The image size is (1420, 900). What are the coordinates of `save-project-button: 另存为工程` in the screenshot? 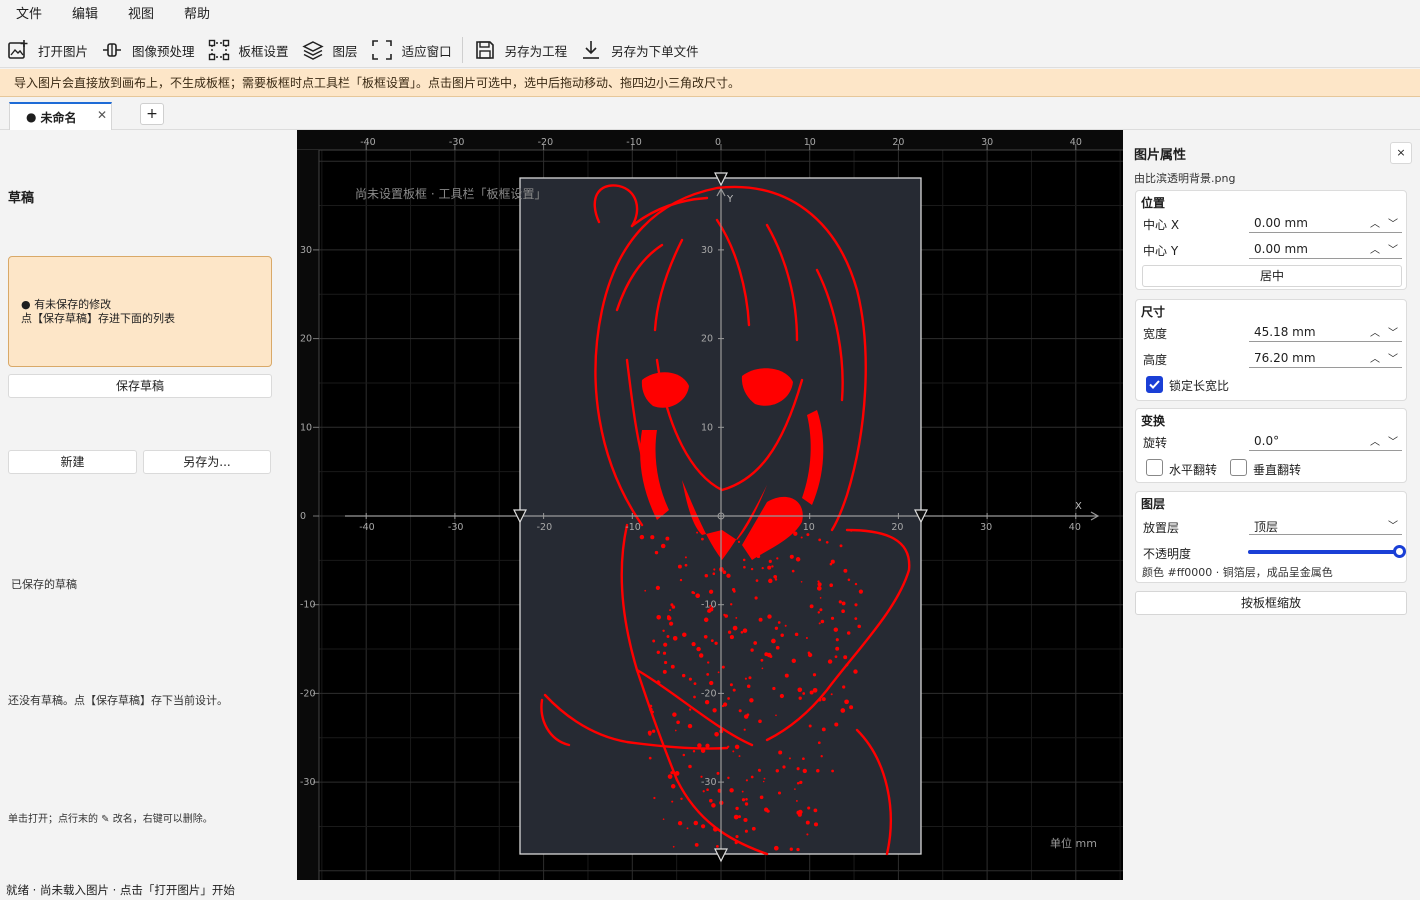 It's located at (520, 50).